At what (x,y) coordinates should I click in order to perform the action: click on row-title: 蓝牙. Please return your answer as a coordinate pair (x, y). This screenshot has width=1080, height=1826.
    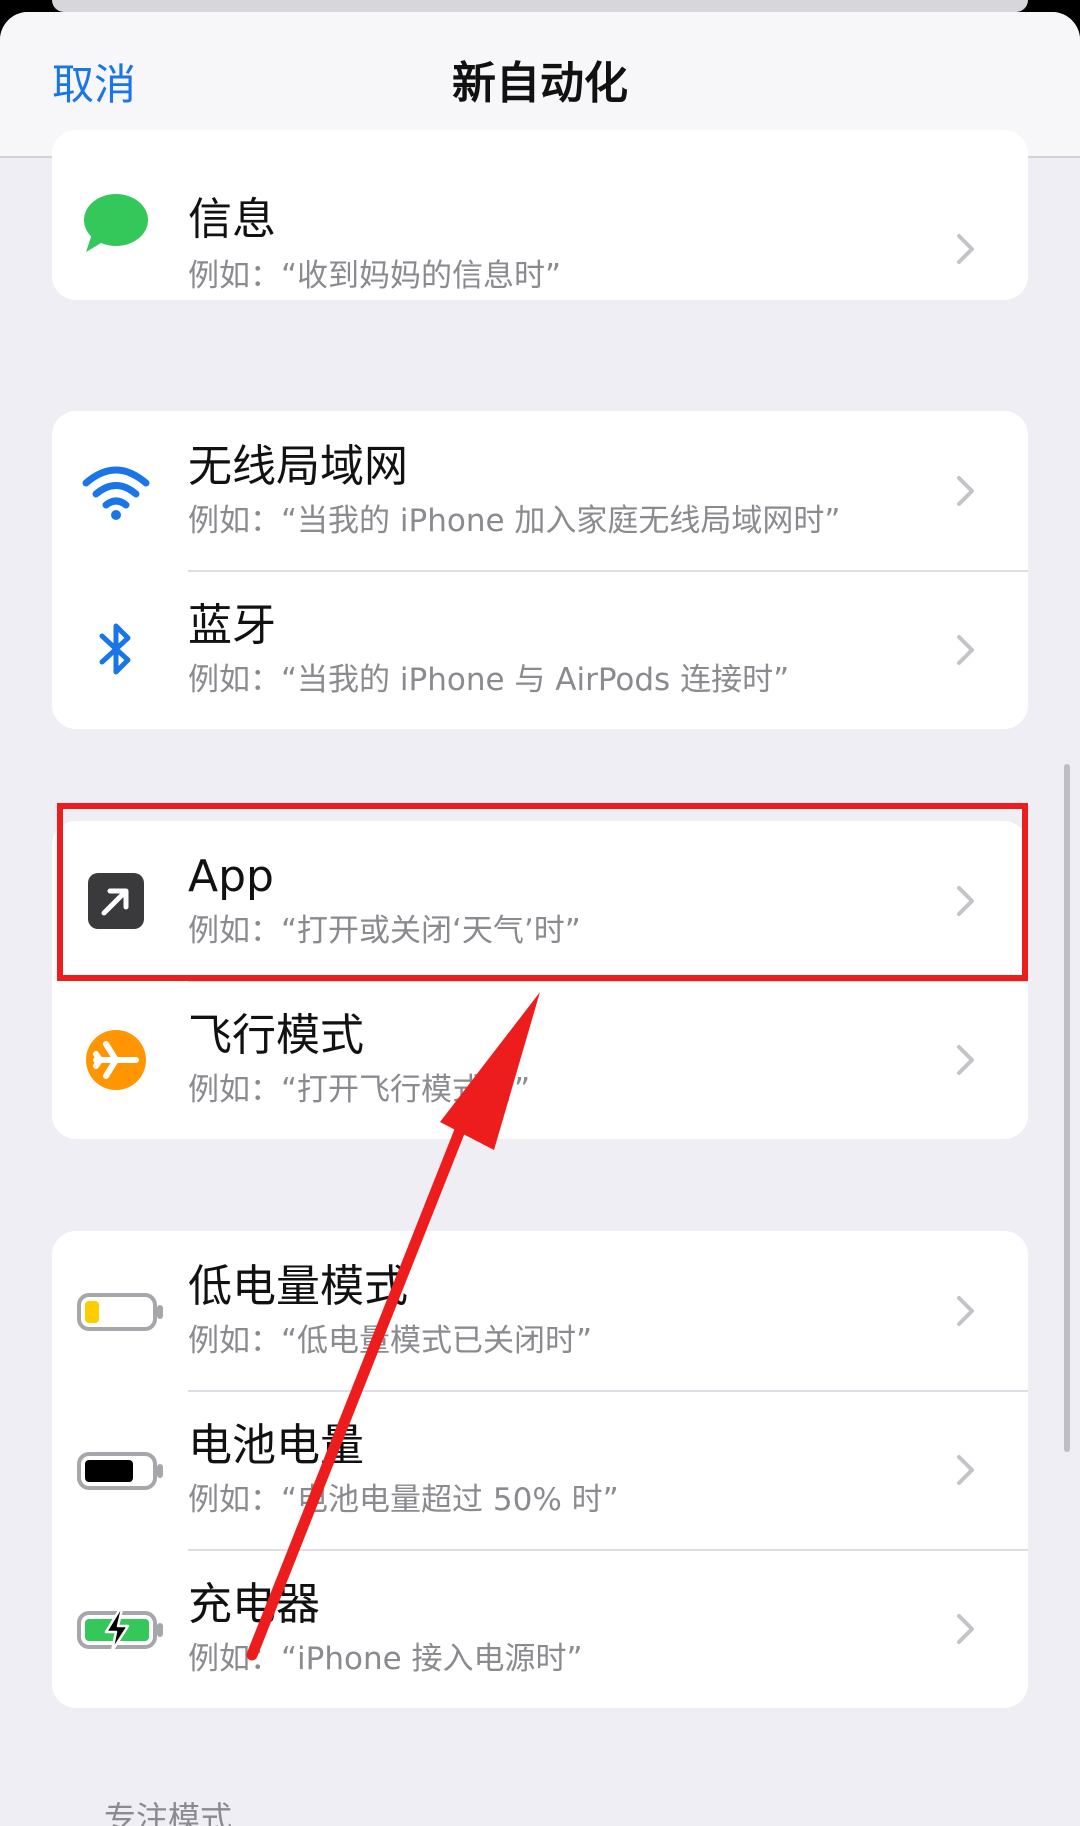
    Looking at the image, I should click on (232, 625).